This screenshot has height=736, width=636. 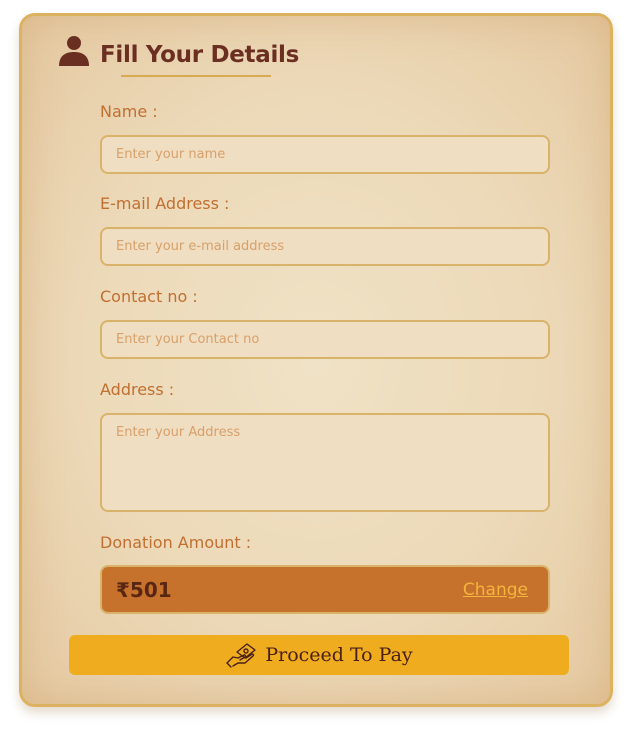 I want to click on form-title: Fill Your Details, so click(x=200, y=55).